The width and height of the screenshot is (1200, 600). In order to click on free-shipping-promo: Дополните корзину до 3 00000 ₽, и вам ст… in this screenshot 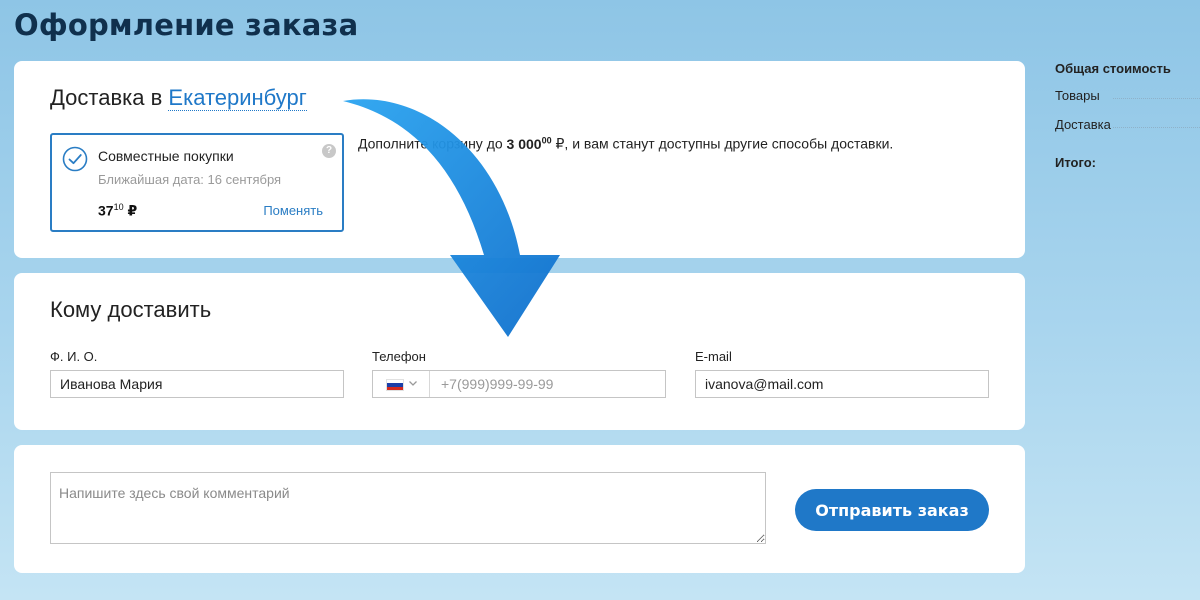, I will do `click(625, 144)`.